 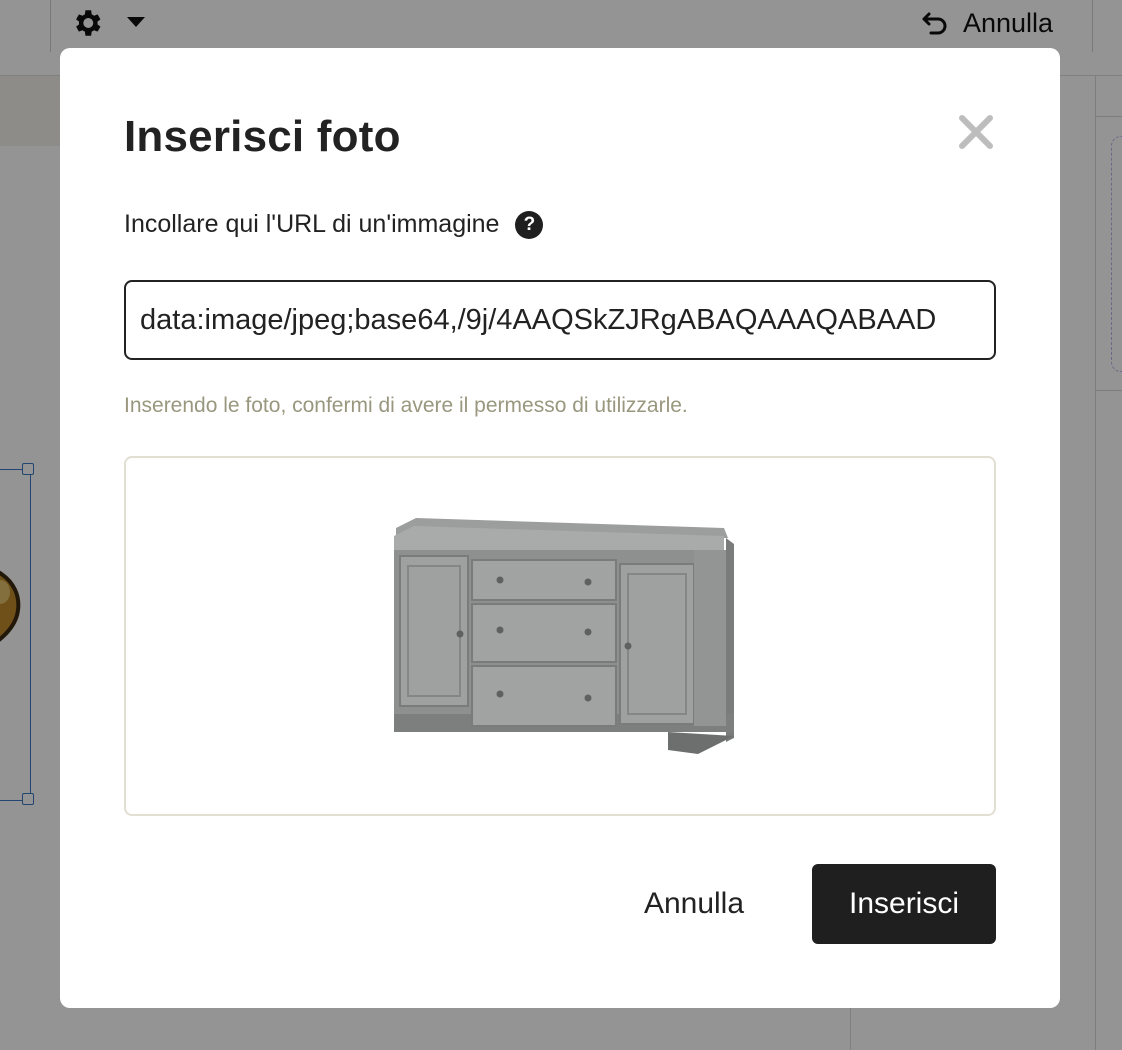 I want to click on question-mark-icon: ?, so click(x=529, y=224).